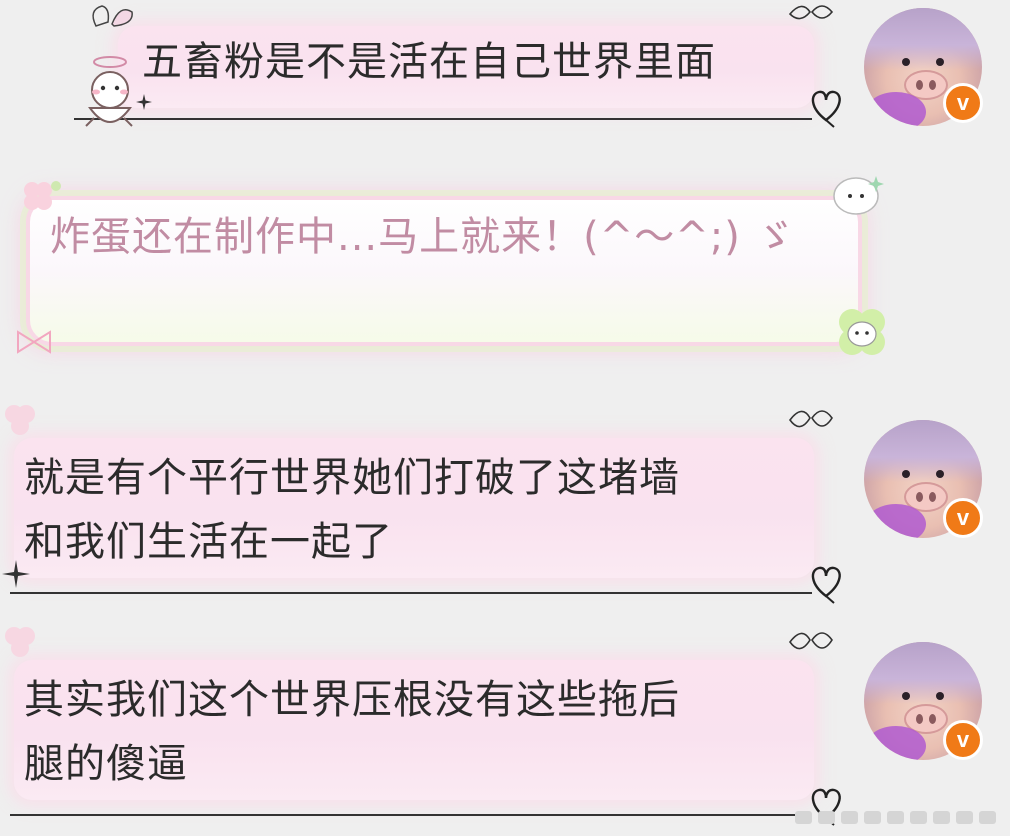 Image resolution: width=1010 pixels, height=836 pixels. Describe the element at coordinates (352, 510) in the screenshot. I see `message-text: 就是有个平行世界她们打破了这堵墙 和我们生活在一起了` at that location.